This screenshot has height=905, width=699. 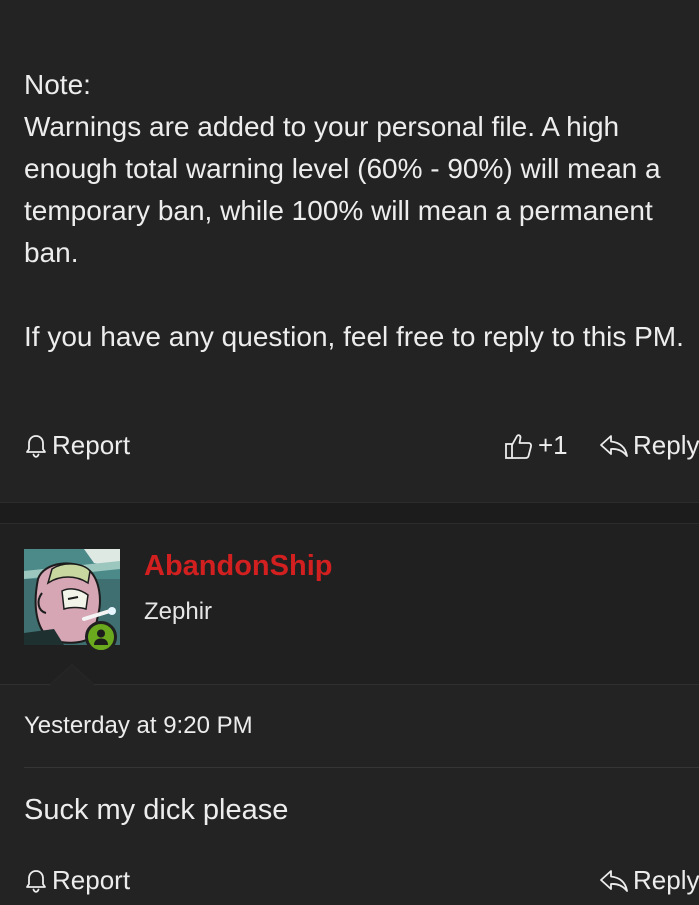 I want to click on message-pointer-fill, so click(x=72, y=675).